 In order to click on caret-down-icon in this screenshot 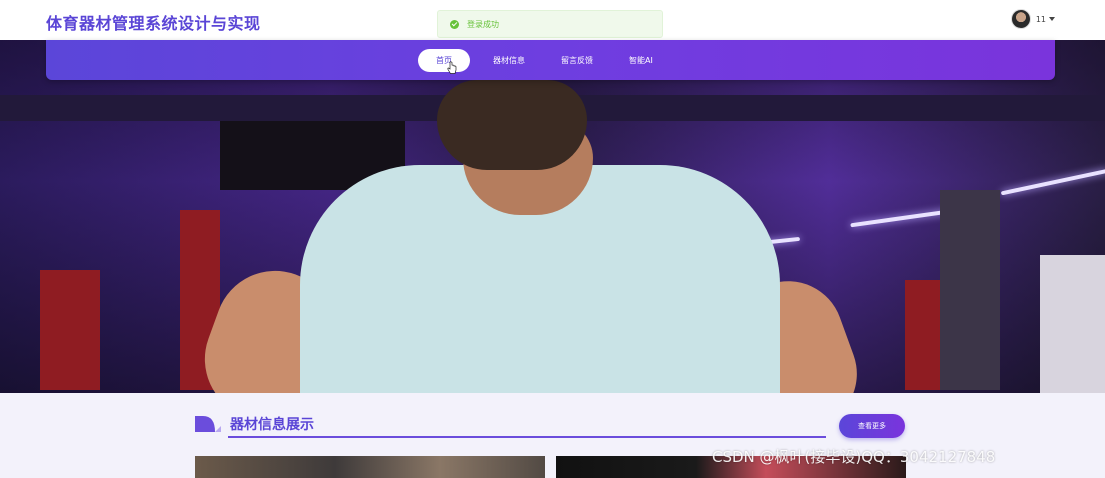, I will do `click(1052, 19)`.